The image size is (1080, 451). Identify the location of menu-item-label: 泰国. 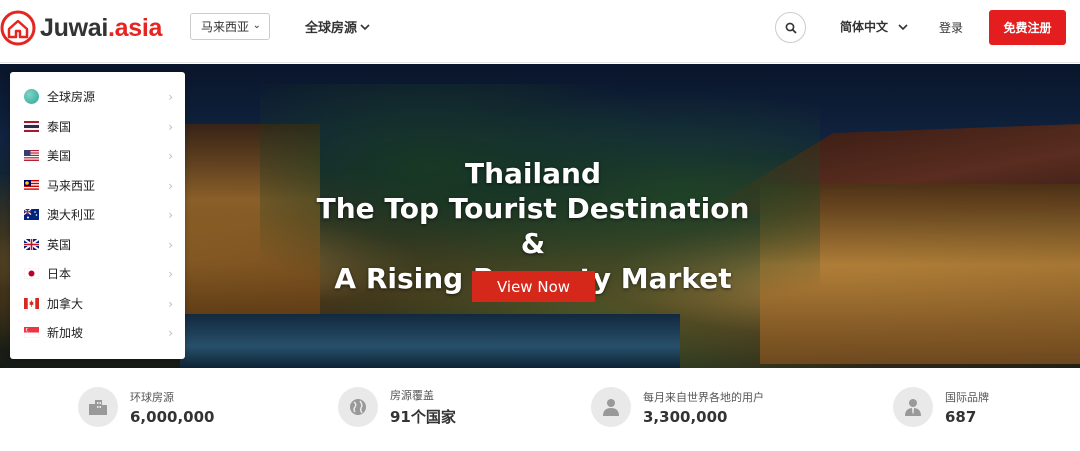
(59, 126).